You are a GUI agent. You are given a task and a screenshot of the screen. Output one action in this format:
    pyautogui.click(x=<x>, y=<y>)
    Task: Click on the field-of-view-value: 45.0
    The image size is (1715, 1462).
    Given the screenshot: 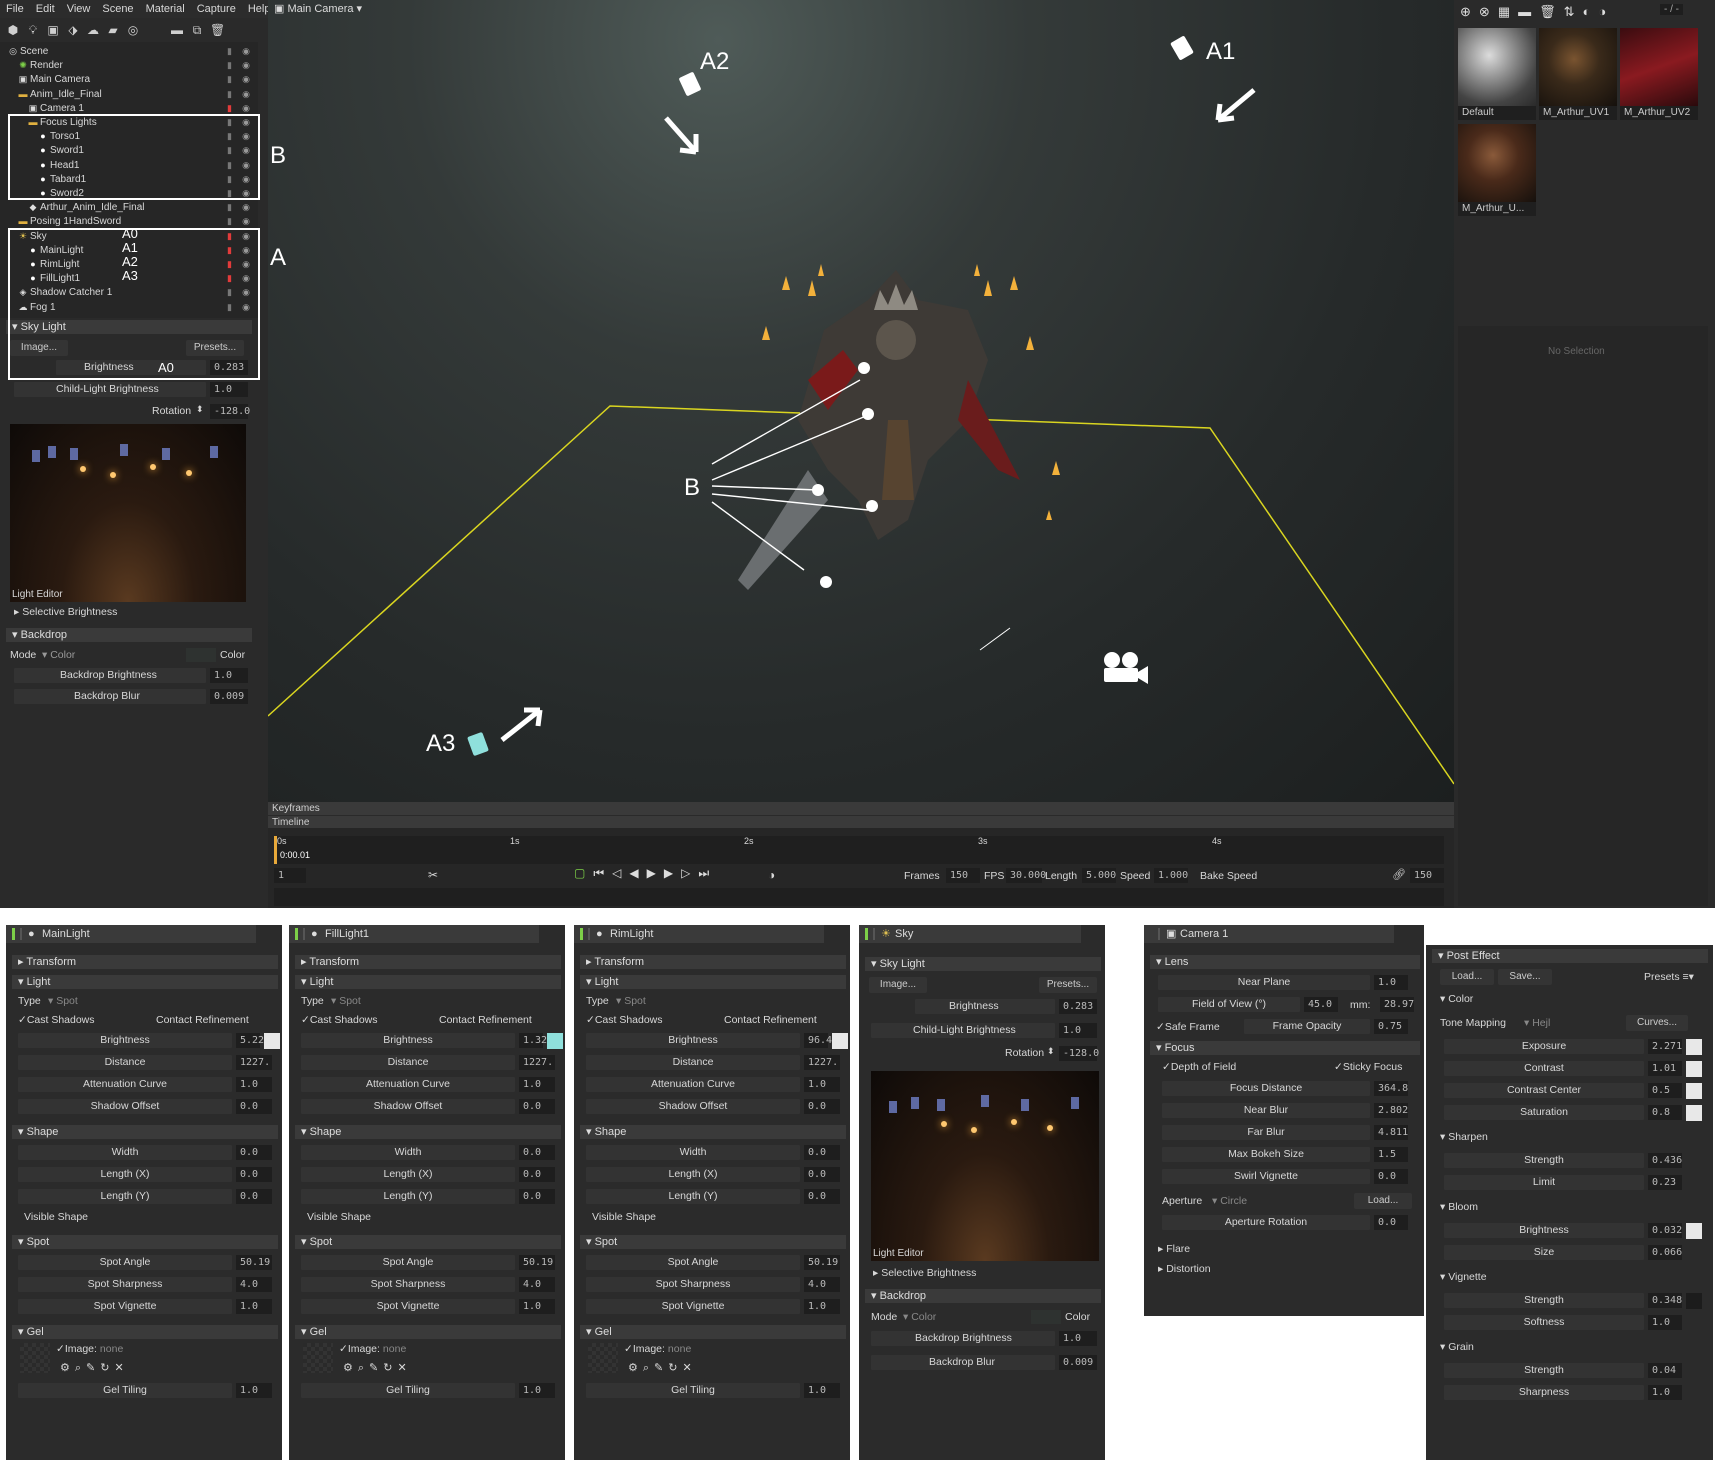 What is the action you would take?
    pyautogui.click(x=1321, y=1004)
    